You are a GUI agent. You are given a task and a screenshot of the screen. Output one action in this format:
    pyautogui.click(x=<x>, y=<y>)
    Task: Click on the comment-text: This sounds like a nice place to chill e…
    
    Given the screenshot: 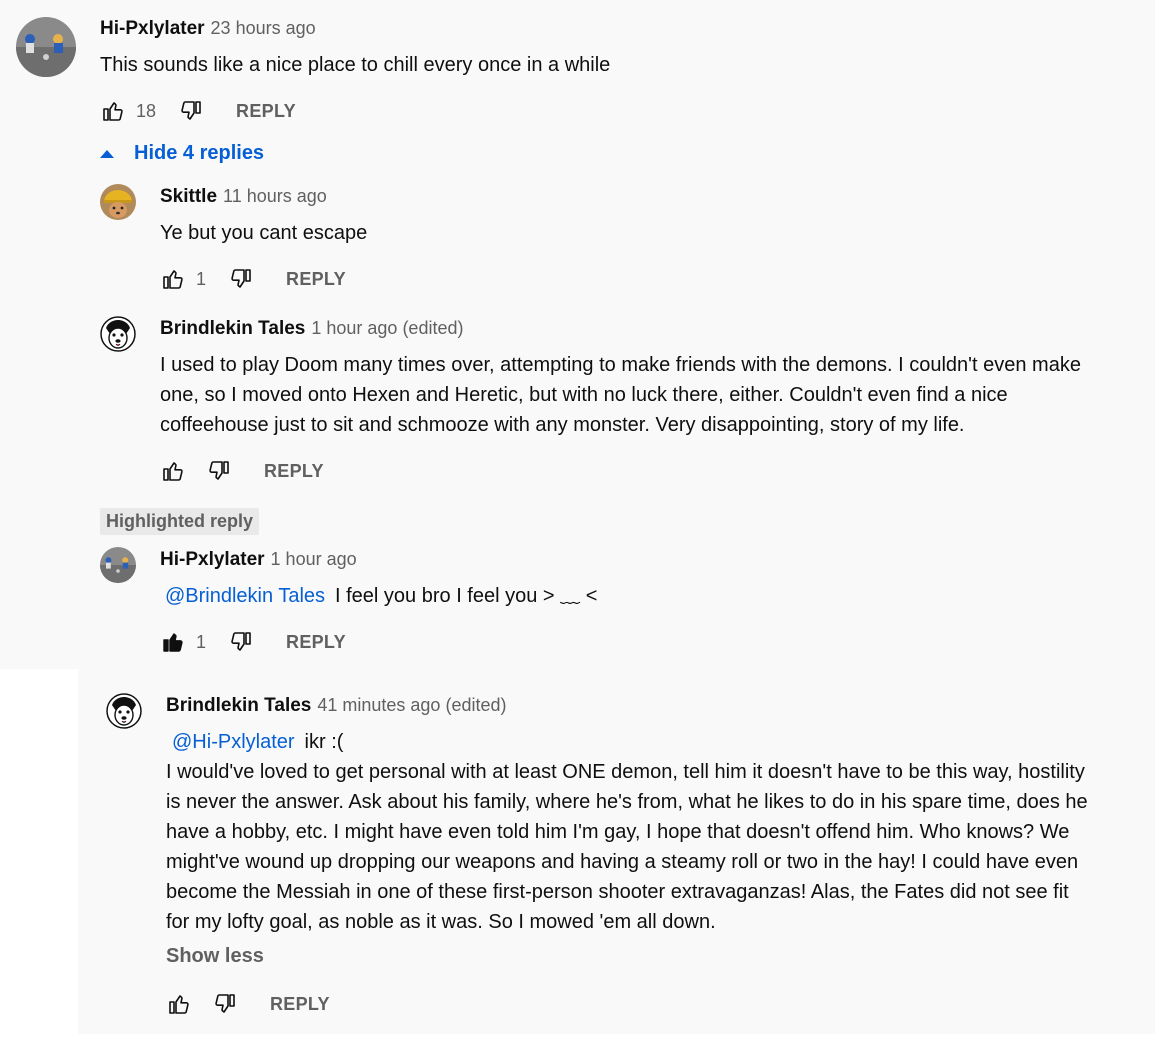 What is the action you would take?
    pyautogui.click(x=355, y=65)
    